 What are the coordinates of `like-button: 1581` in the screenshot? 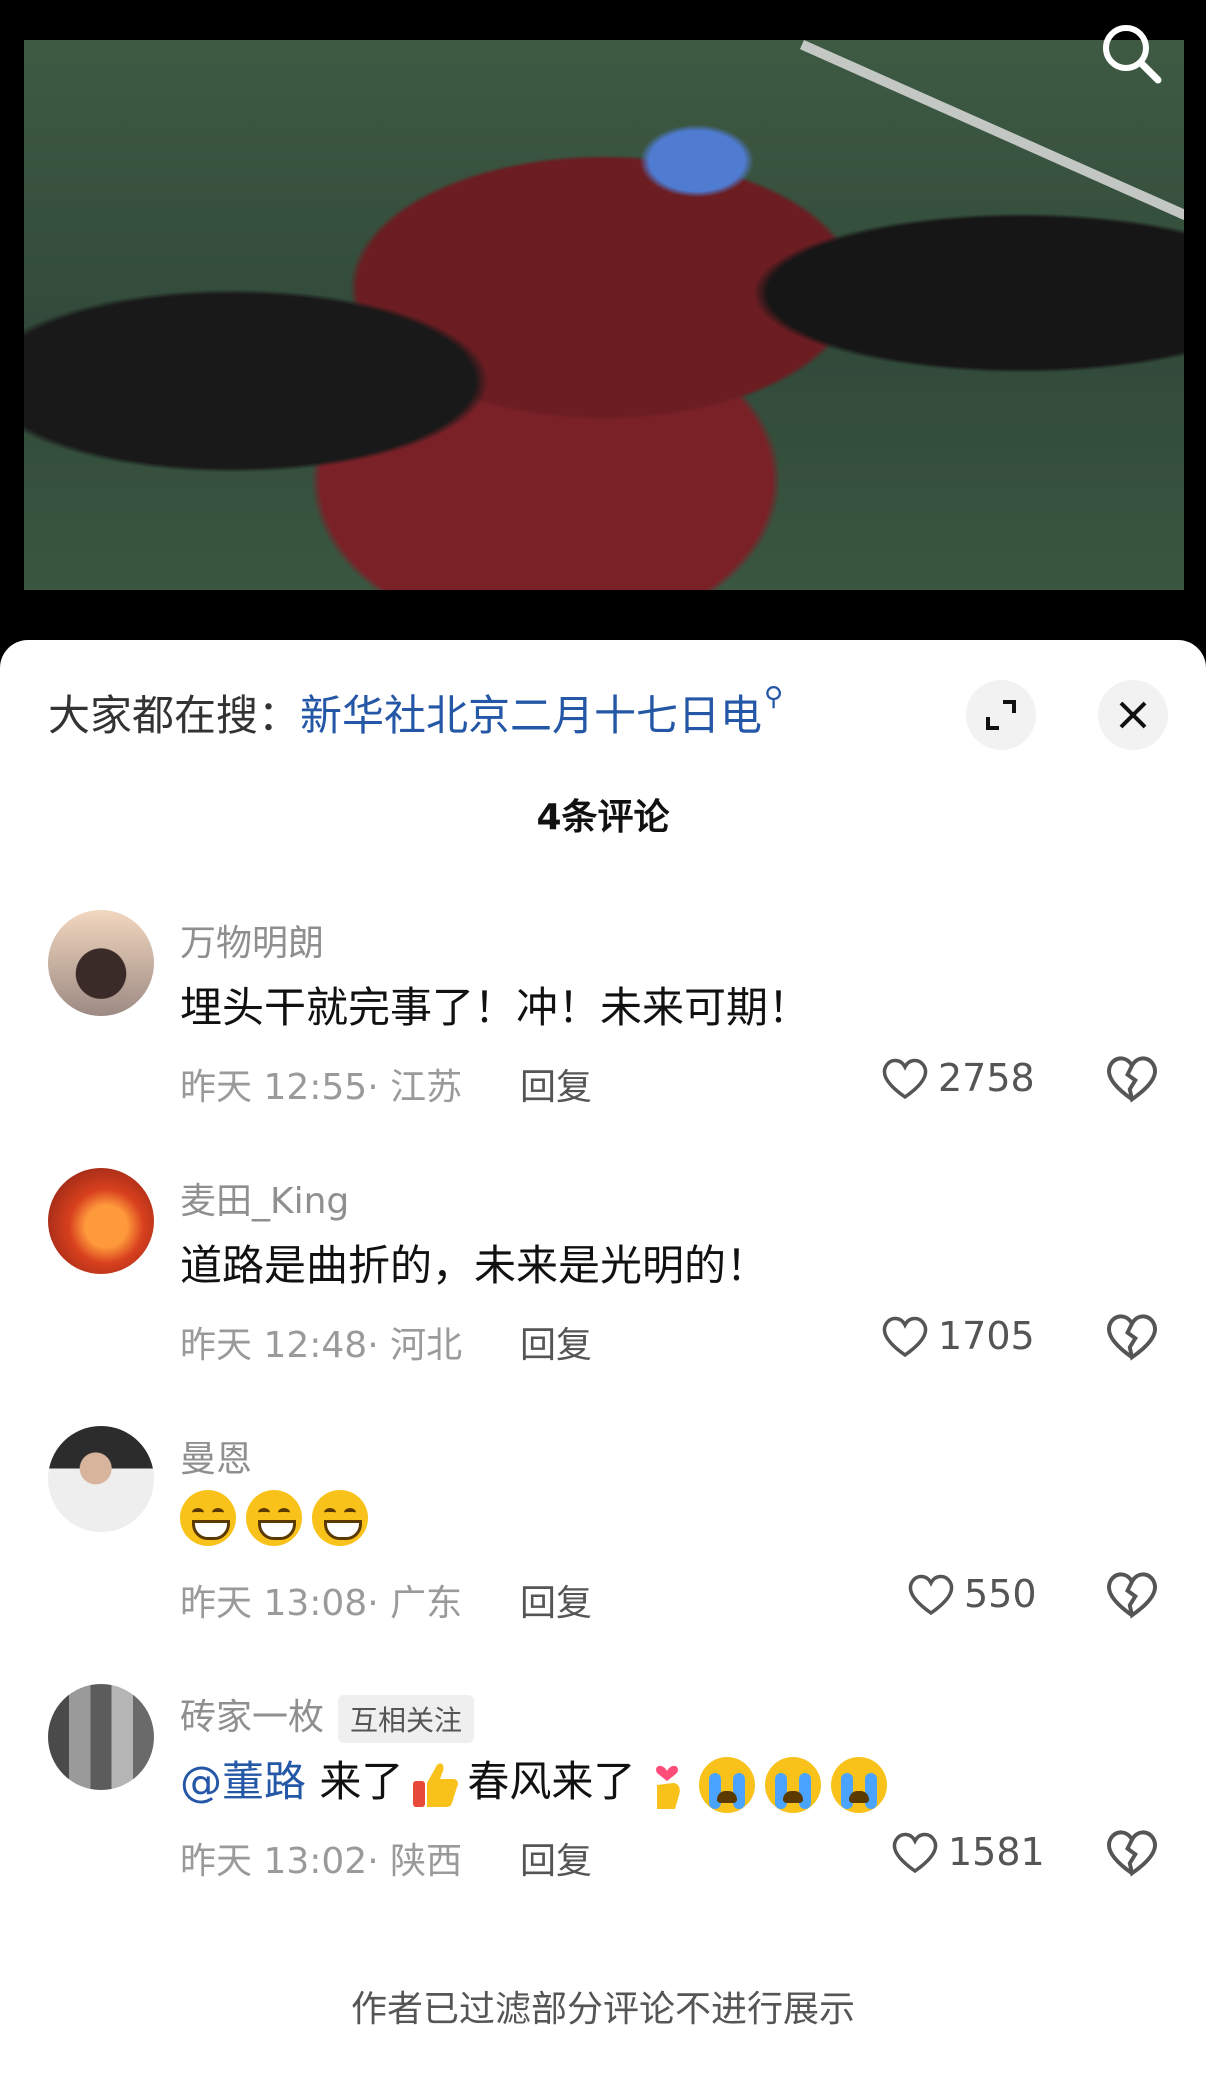 It's located at (967, 1852).